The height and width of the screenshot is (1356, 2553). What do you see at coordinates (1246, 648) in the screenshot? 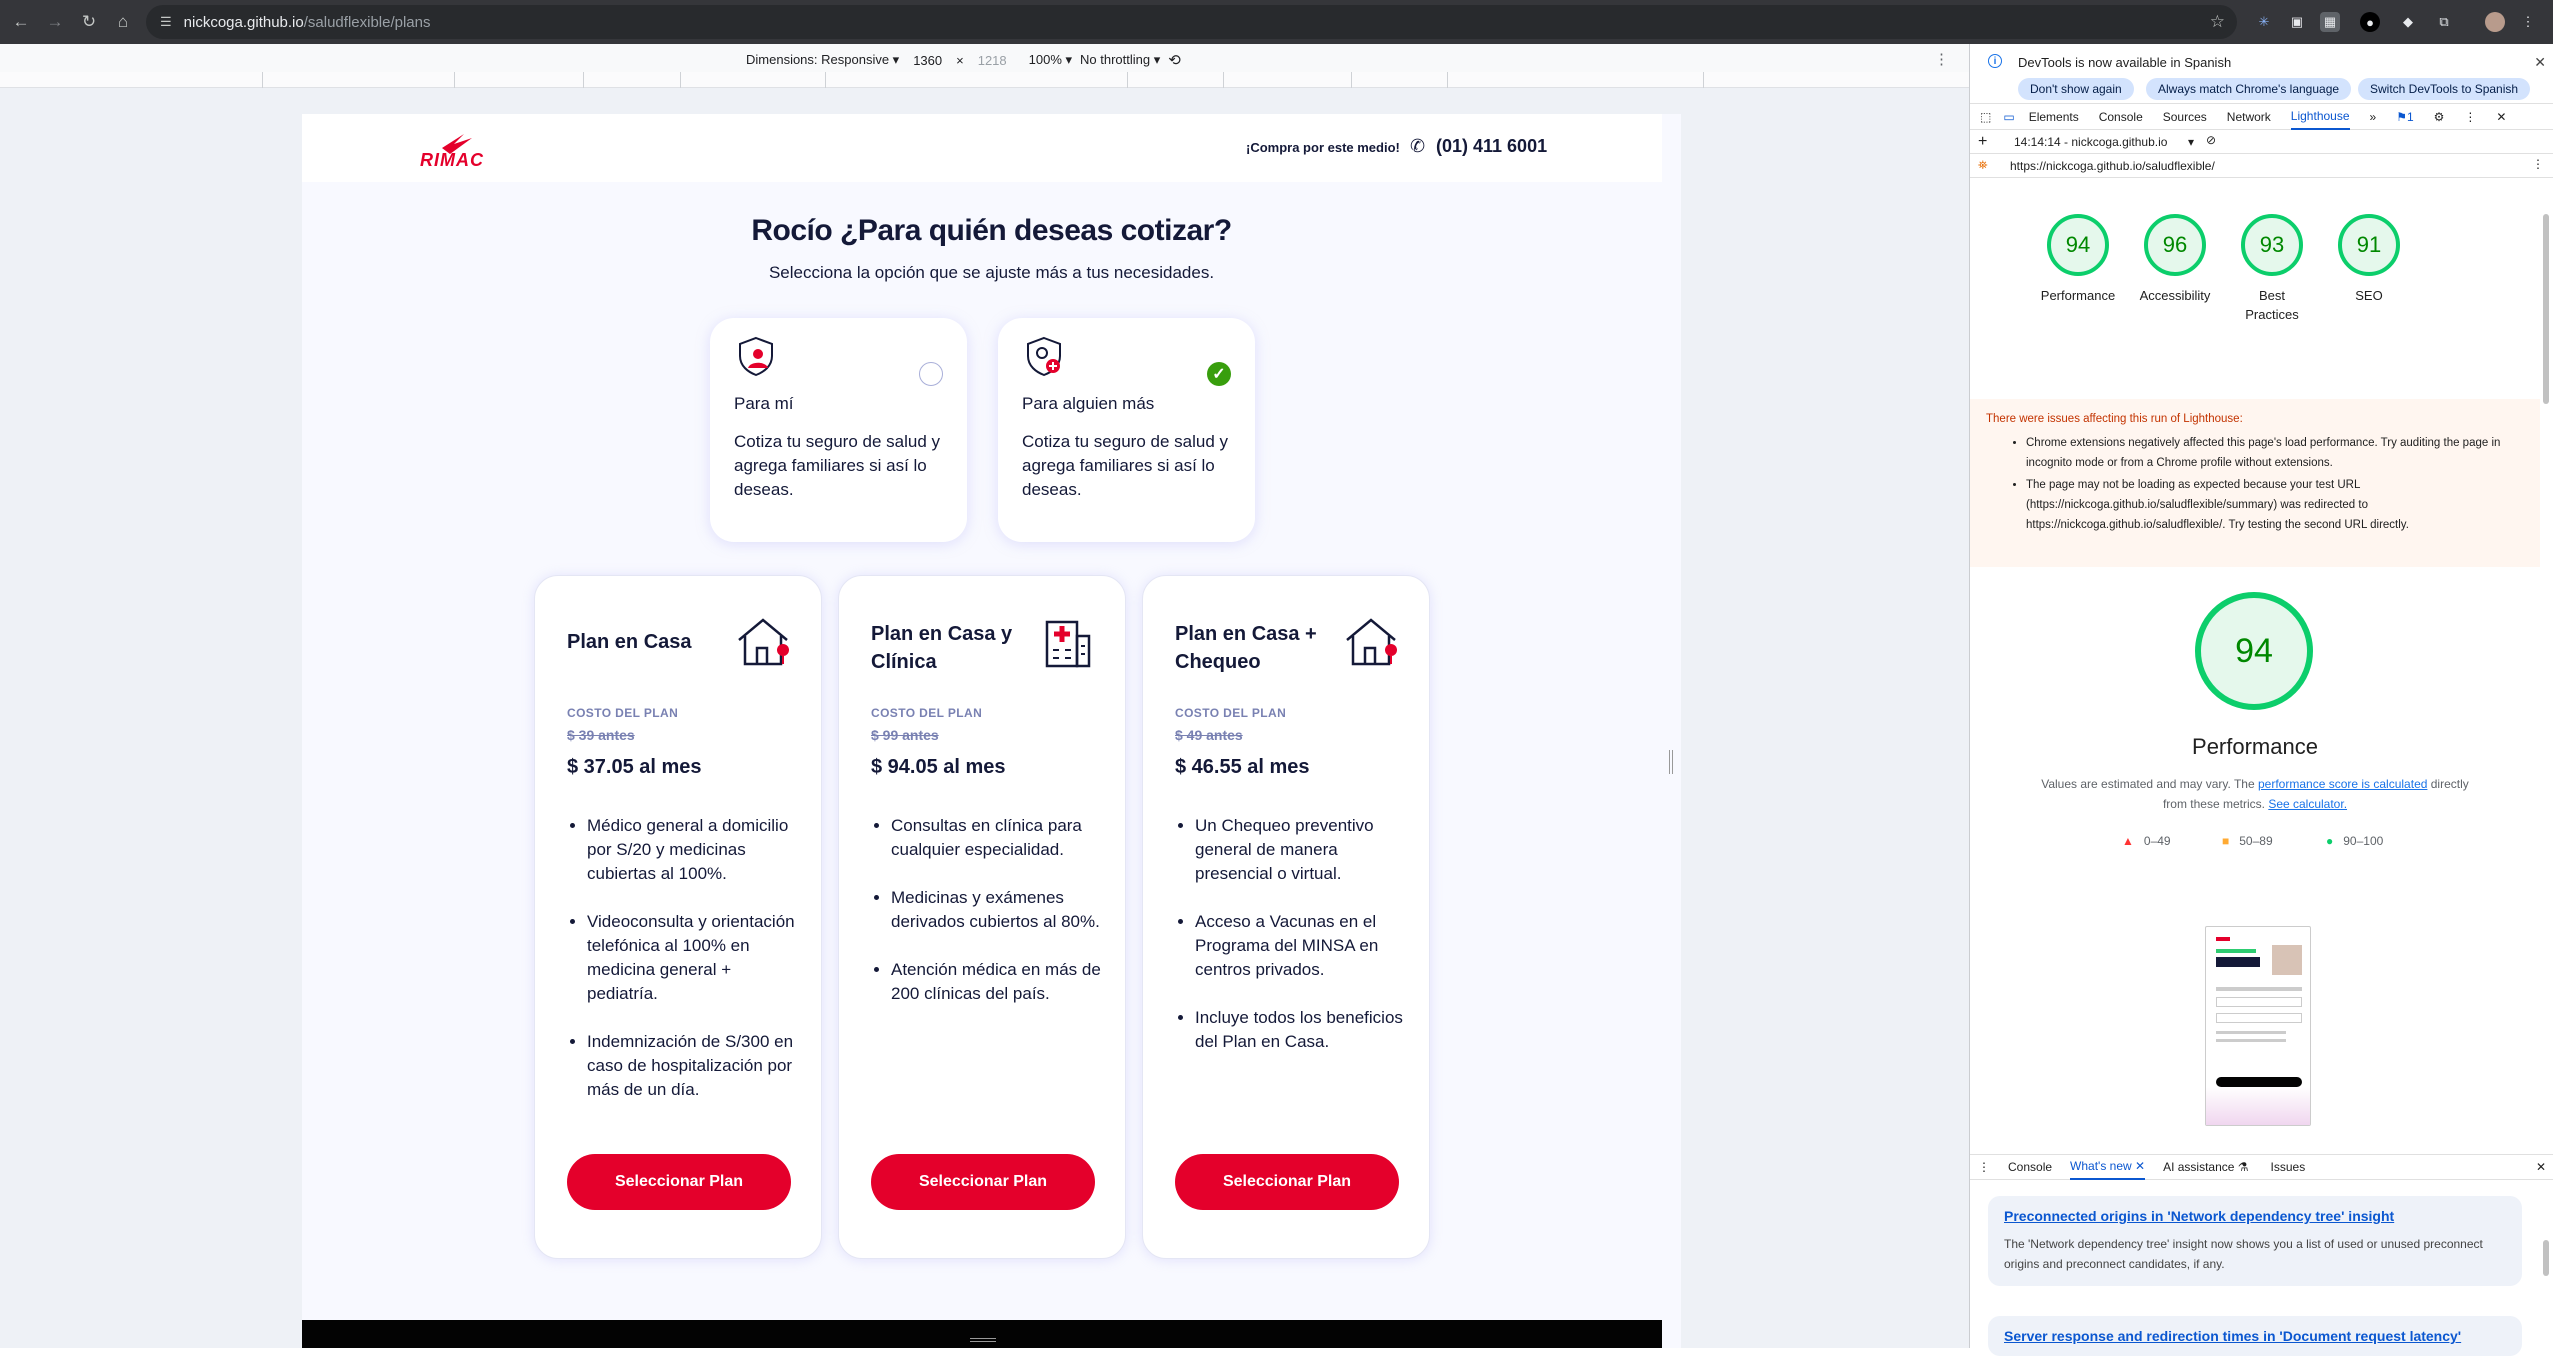
I see `plan-name: Plan en Casa + Chequeo` at bounding box center [1246, 648].